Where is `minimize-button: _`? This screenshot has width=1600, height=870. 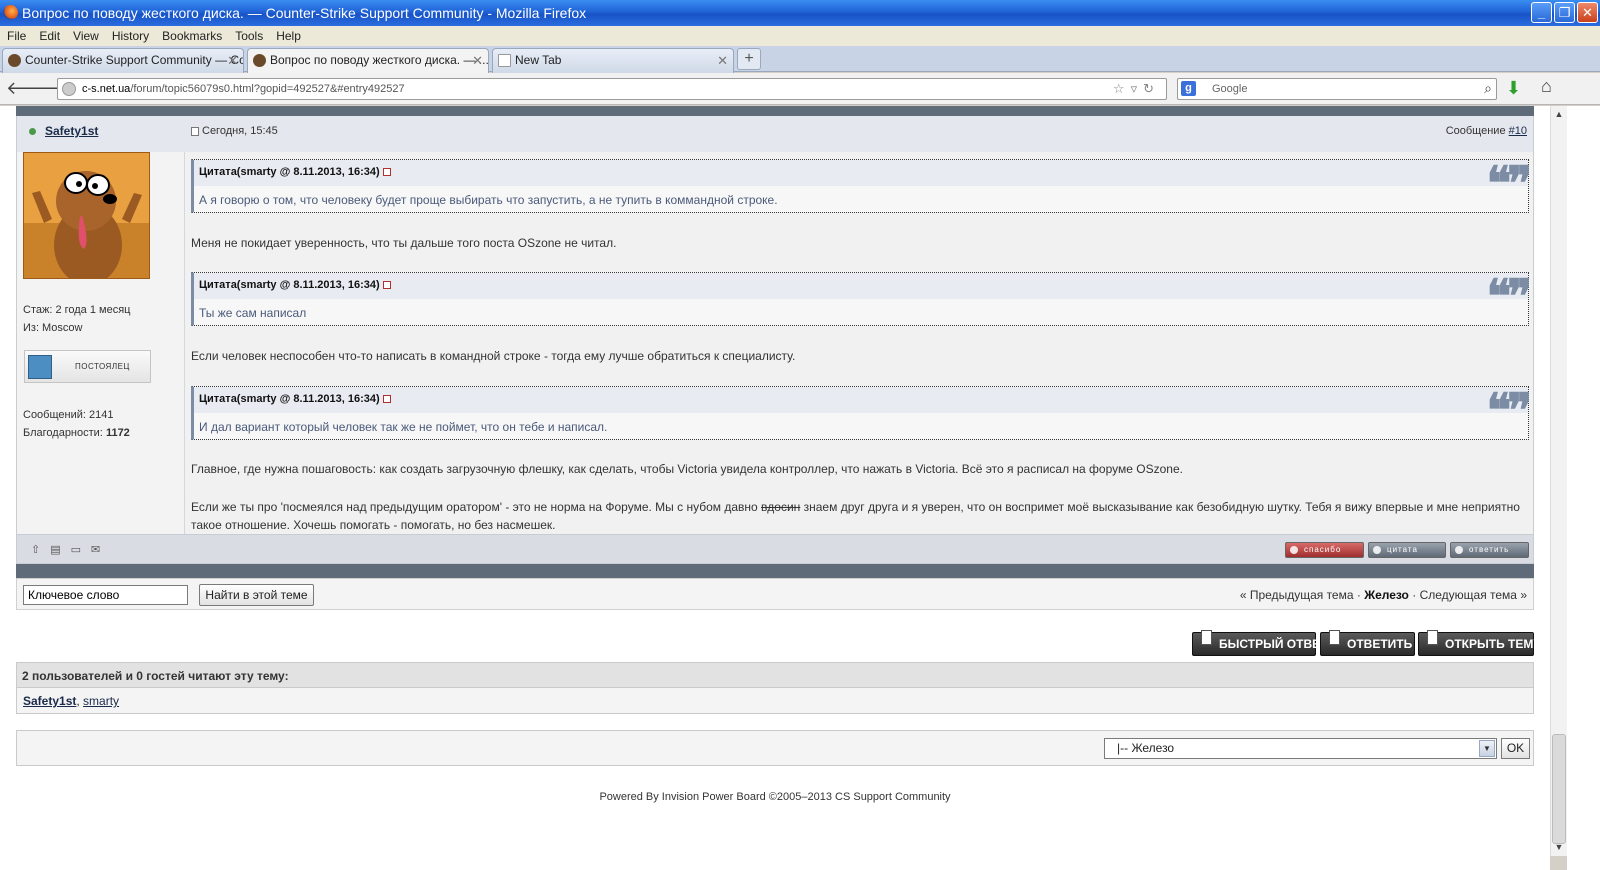
minimize-button: _ is located at coordinates (1541, 12).